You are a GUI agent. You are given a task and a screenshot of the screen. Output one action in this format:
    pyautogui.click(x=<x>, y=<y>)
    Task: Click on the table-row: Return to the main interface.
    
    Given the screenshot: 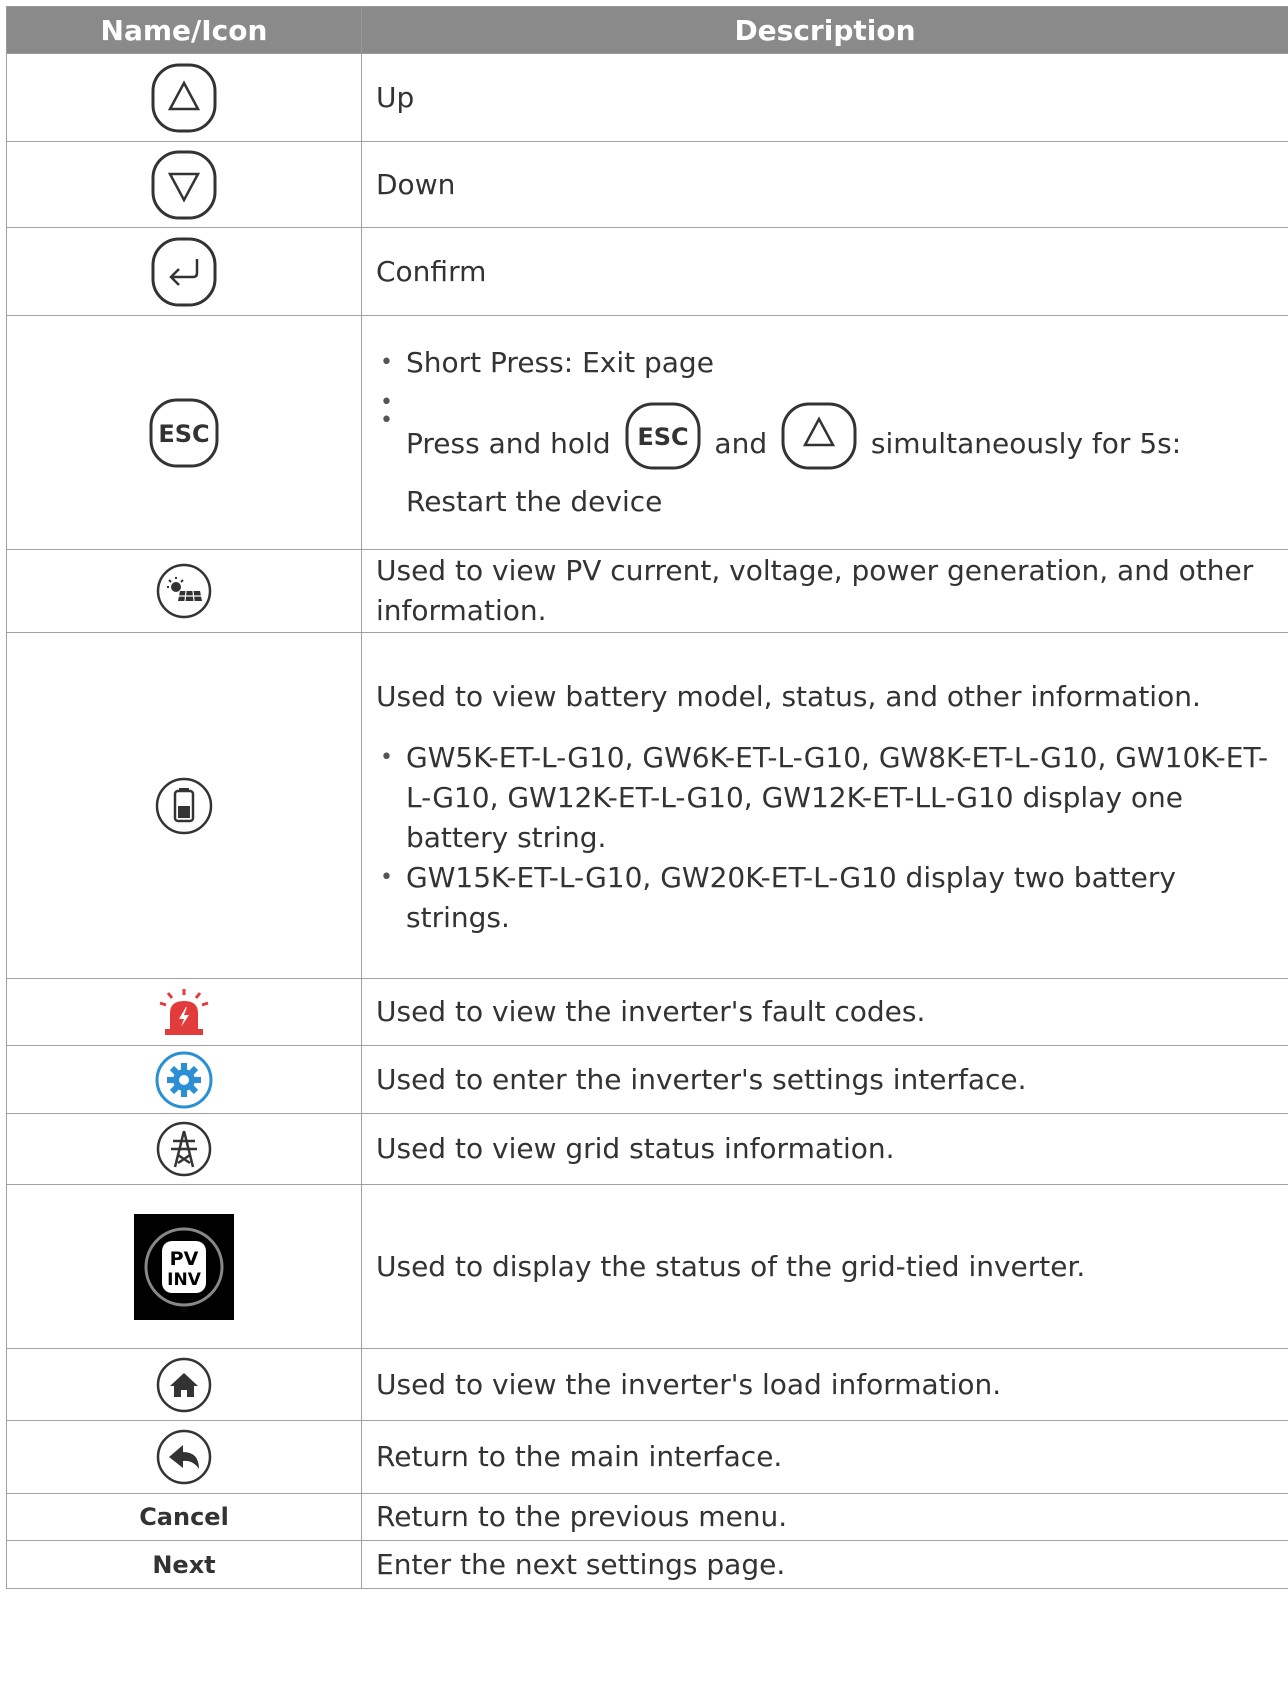 What is the action you would take?
    pyautogui.click(x=647, y=1457)
    